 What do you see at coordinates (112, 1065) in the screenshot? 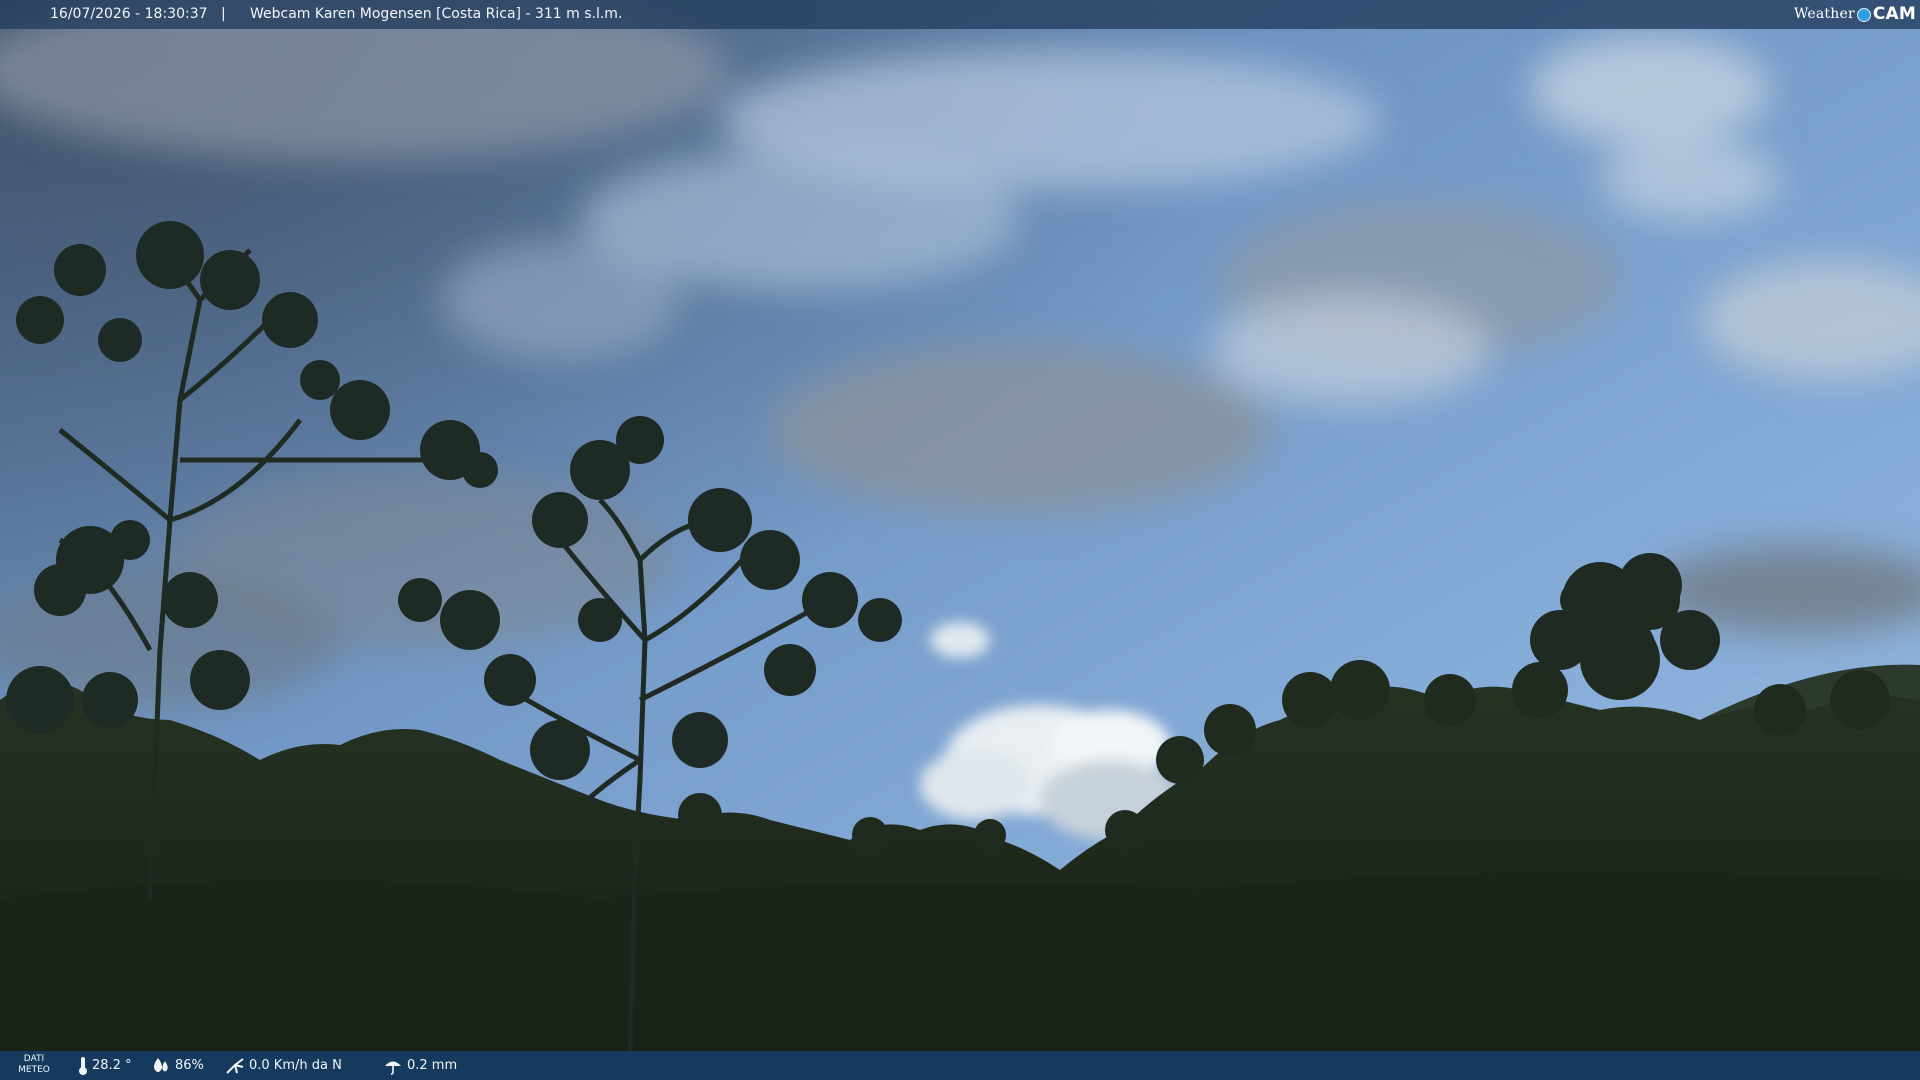
I see `temperature-value: 28.2 °` at bounding box center [112, 1065].